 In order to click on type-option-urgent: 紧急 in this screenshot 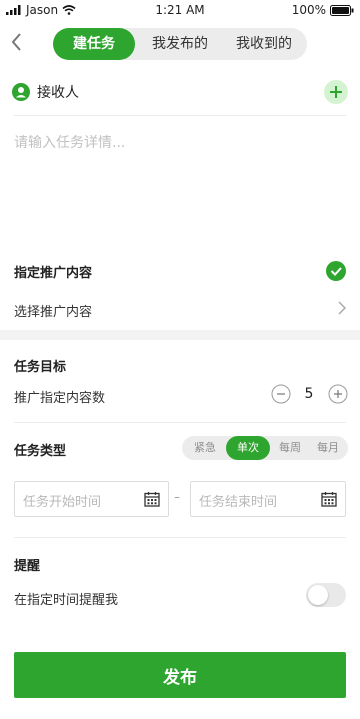, I will do `click(205, 448)`.